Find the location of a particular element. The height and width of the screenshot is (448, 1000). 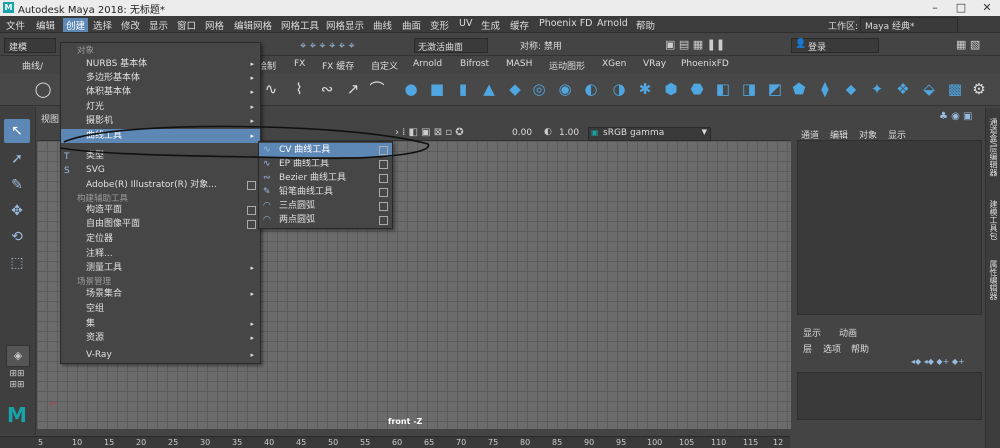

menu-item-assets: 资源 ▸ is located at coordinates (160, 338).